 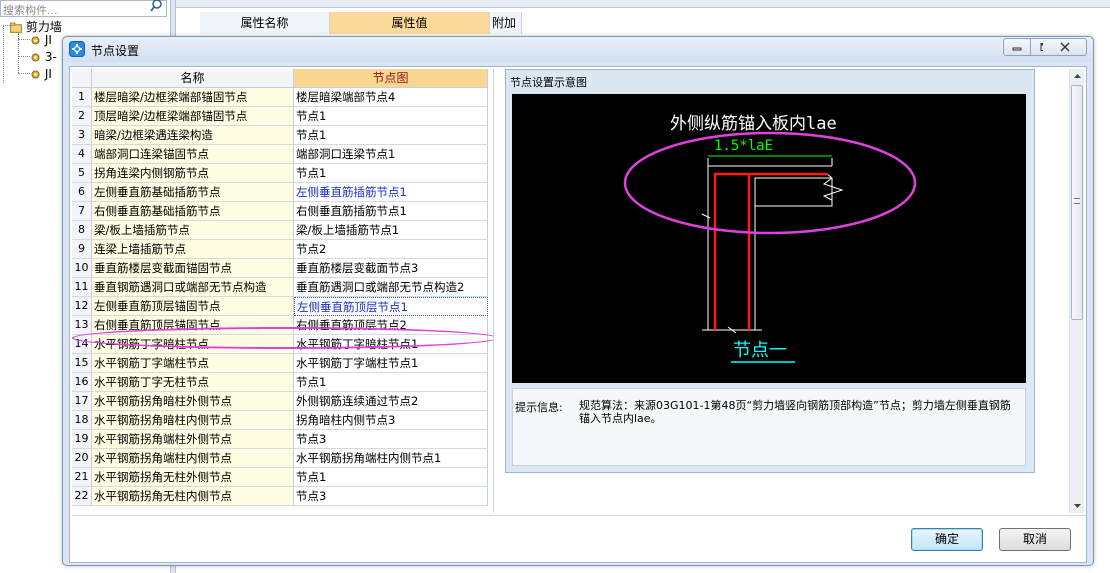 I want to click on node-name-cell: 梁/板上墙插筋节点, so click(x=193, y=230).